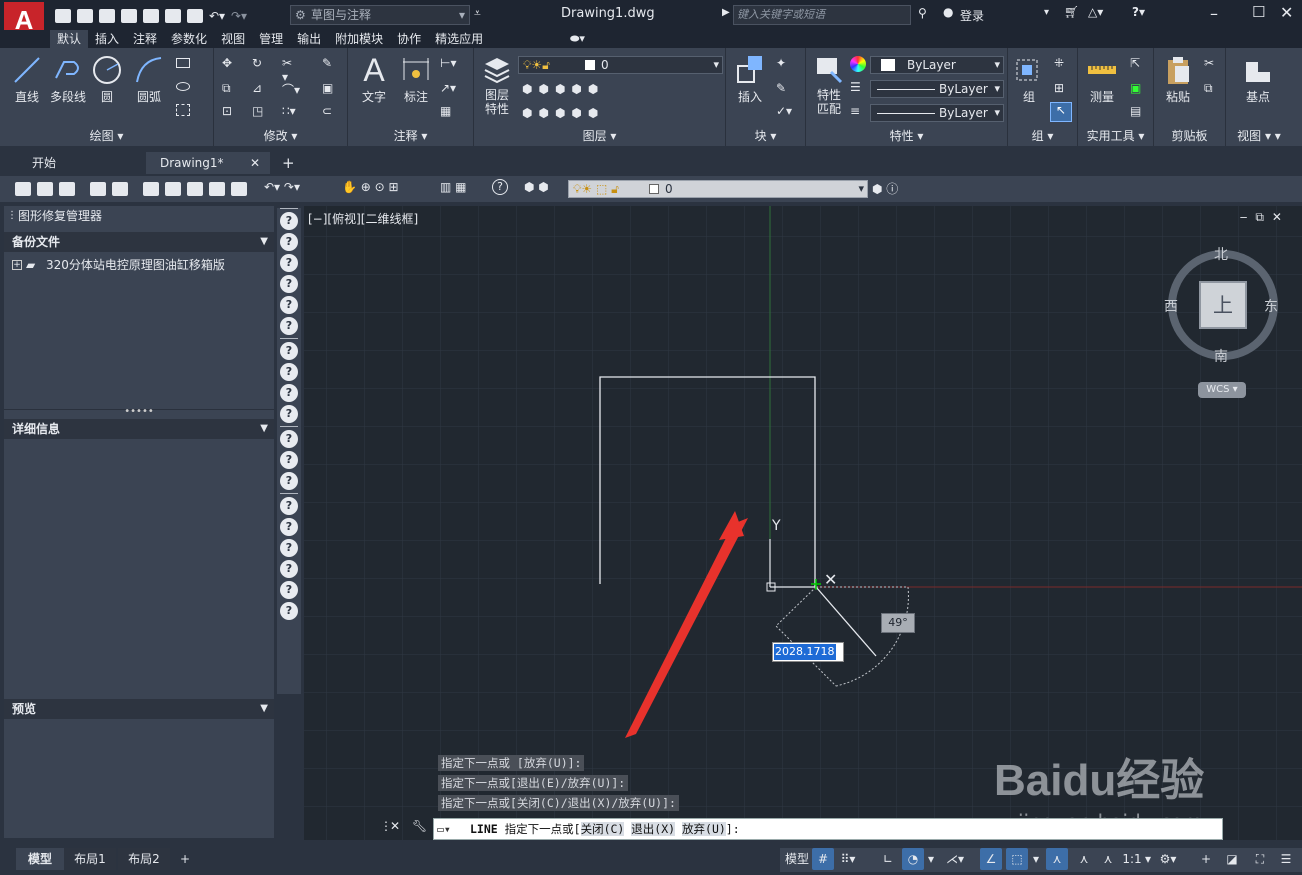  Describe the element at coordinates (139, 429) in the screenshot. I see `details-header: 详细信息 ▼` at that location.